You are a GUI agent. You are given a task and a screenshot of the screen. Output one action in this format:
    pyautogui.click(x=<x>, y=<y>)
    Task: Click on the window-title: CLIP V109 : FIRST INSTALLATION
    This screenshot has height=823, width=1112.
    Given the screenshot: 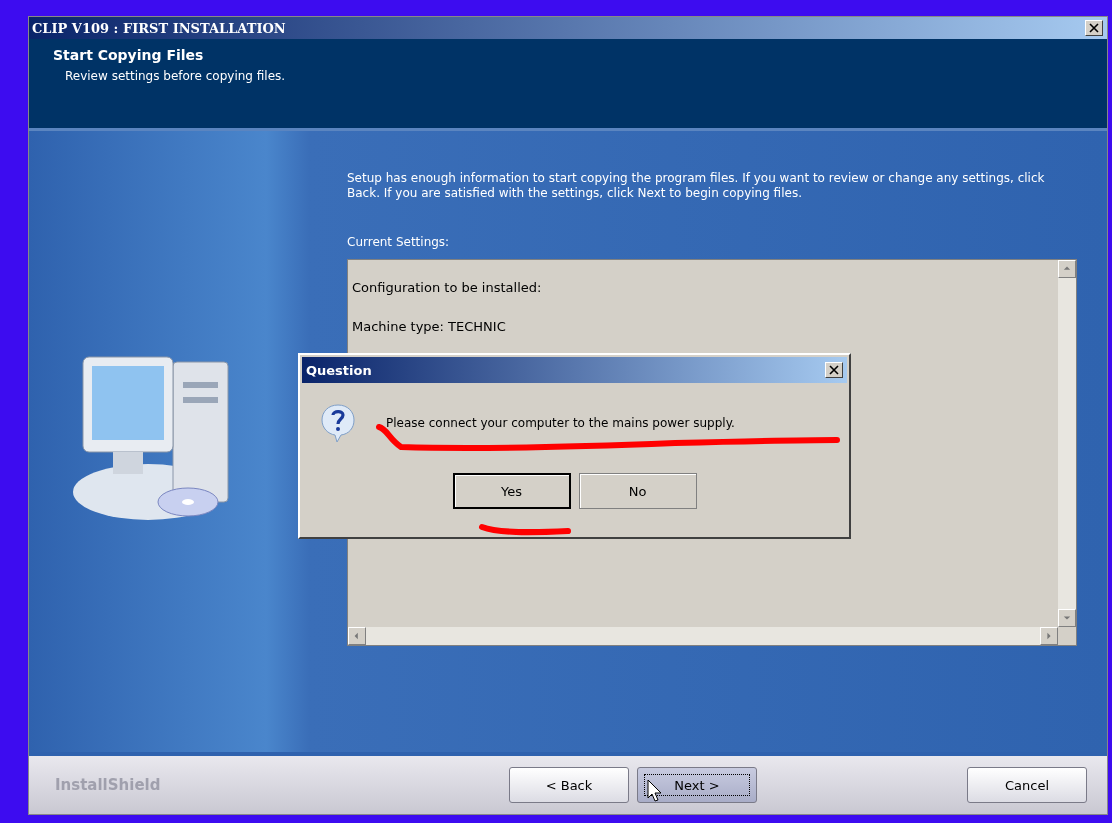 What is the action you would take?
    pyautogui.click(x=159, y=28)
    